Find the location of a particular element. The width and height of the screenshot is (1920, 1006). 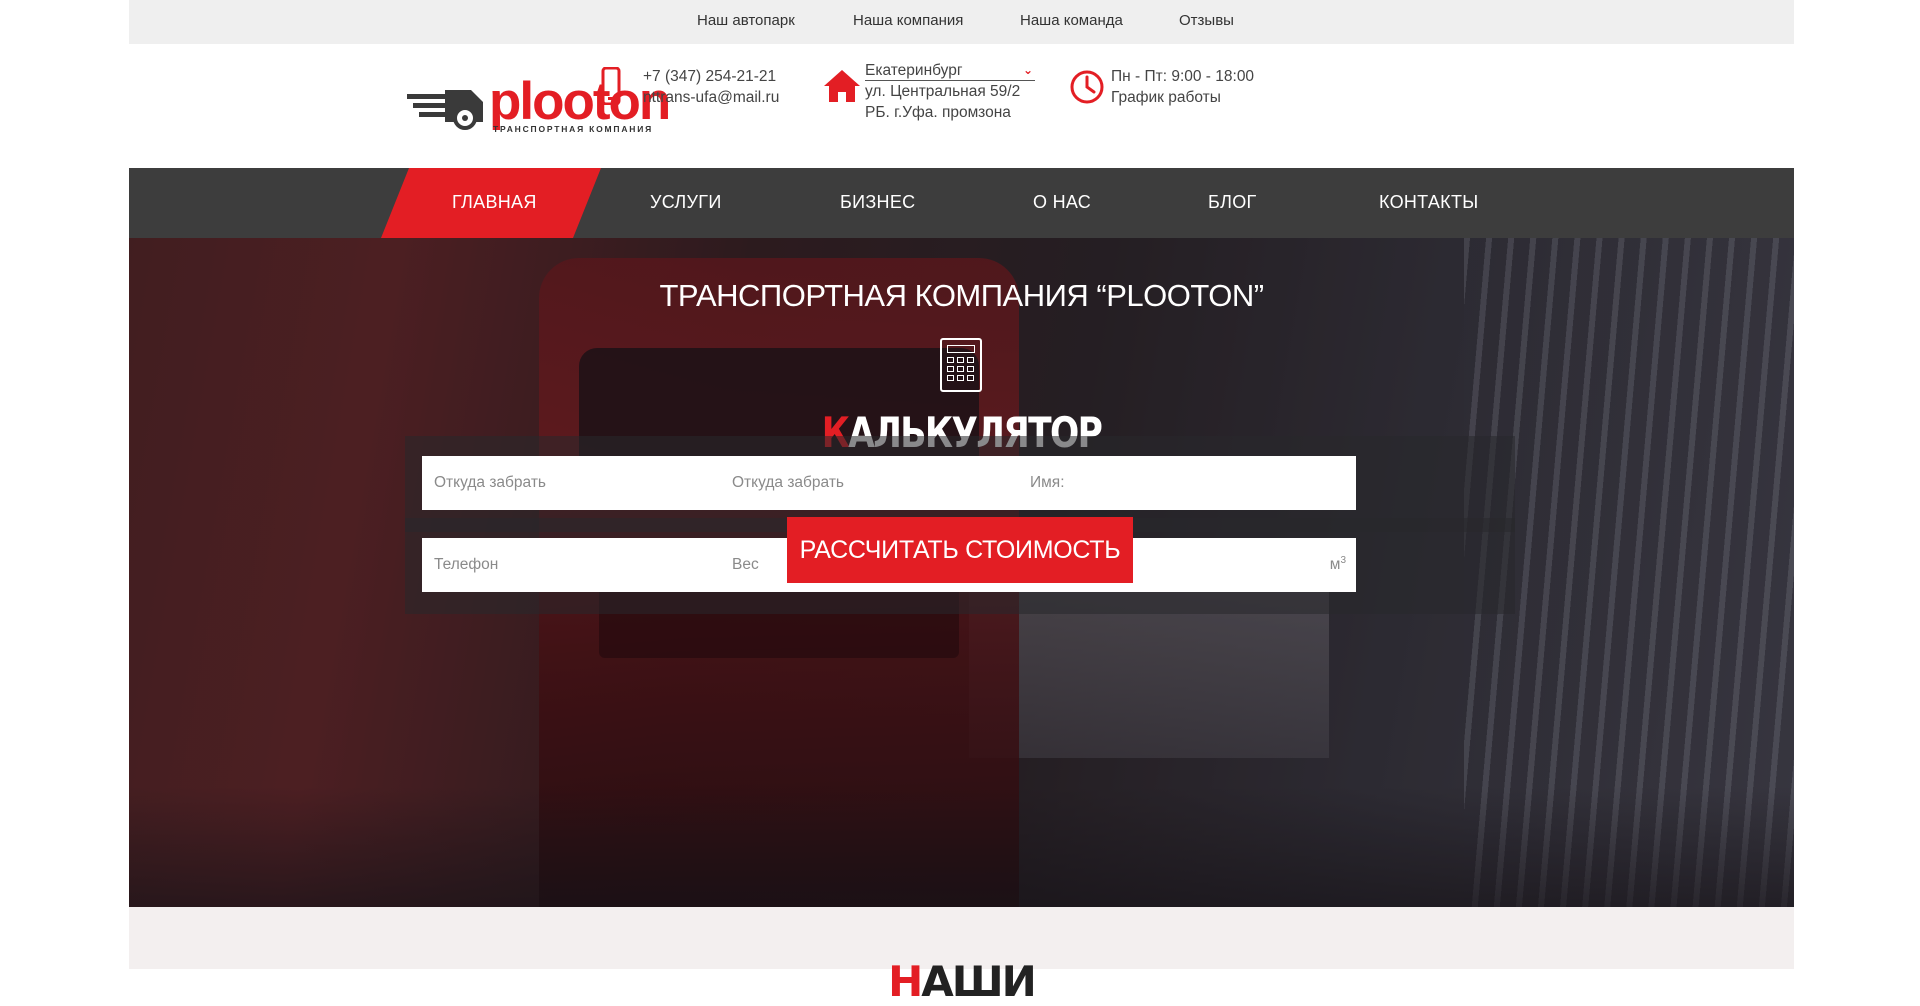

phone-input is located at coordinates (591, 565).